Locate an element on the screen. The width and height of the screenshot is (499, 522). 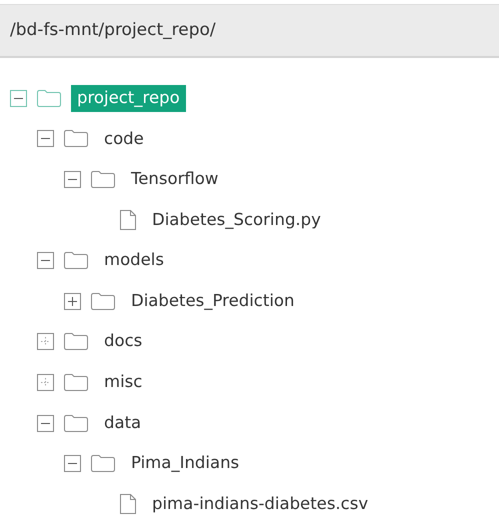
folder-name: Diabetes_Prediction is located at coordinates (212, 301).